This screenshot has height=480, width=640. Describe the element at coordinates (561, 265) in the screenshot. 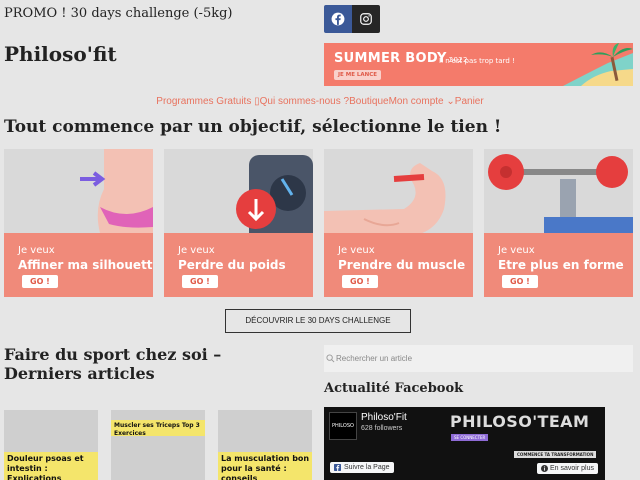

I see `goal-label: Etre plus en forme` at that location.